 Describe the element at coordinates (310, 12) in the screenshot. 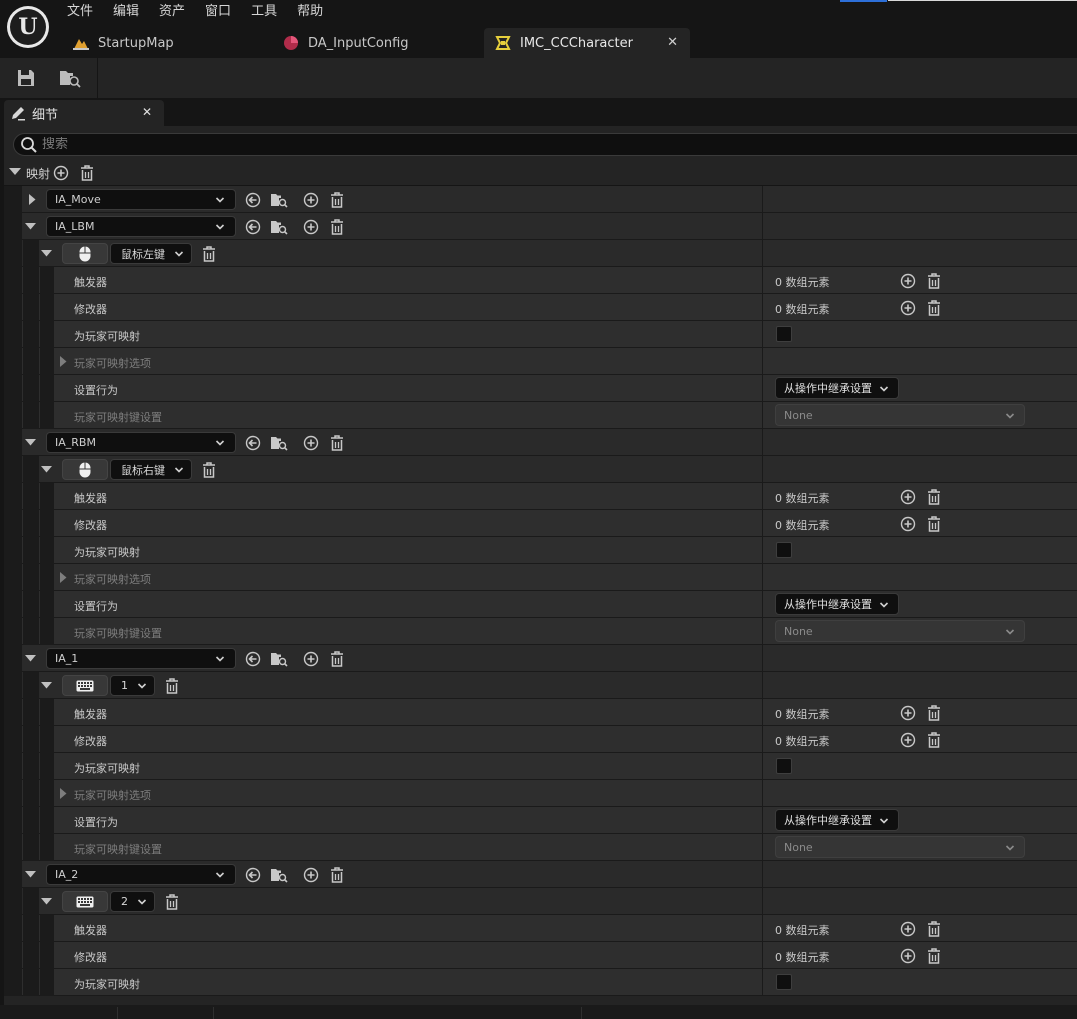

I see `menu-help: 帮助` at that location.